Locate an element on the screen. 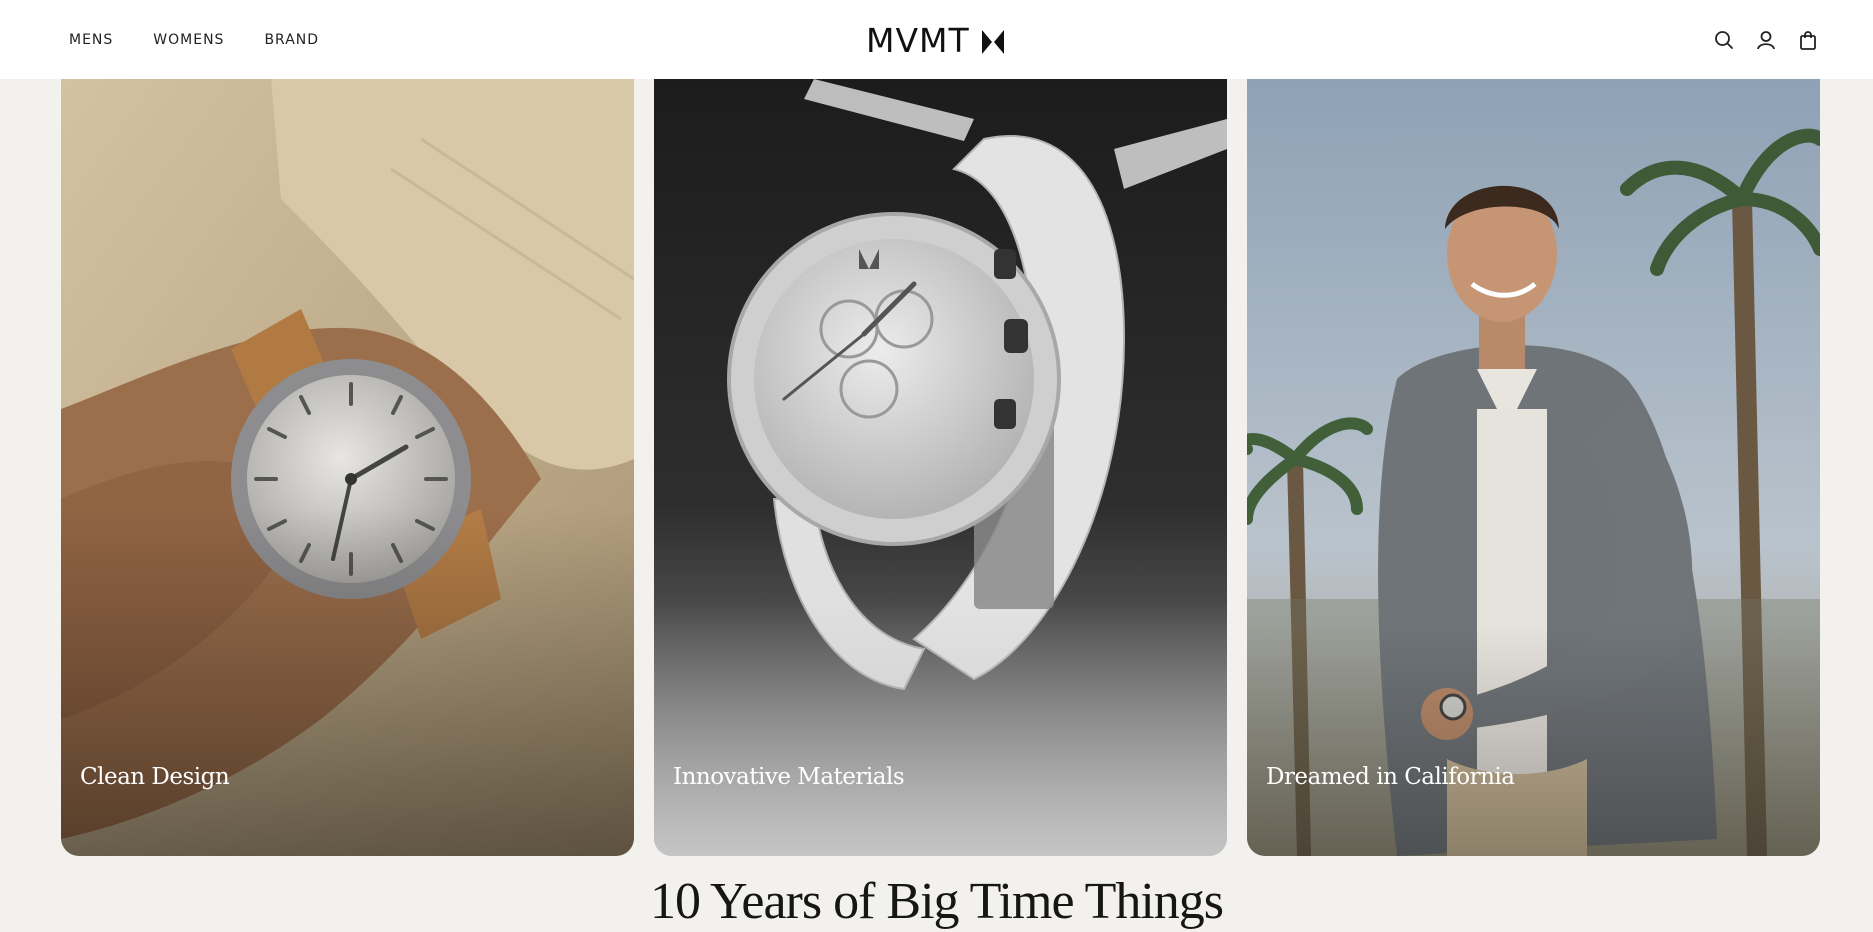  card-label: Dreamed in California is located at coordinates (1390, 777).